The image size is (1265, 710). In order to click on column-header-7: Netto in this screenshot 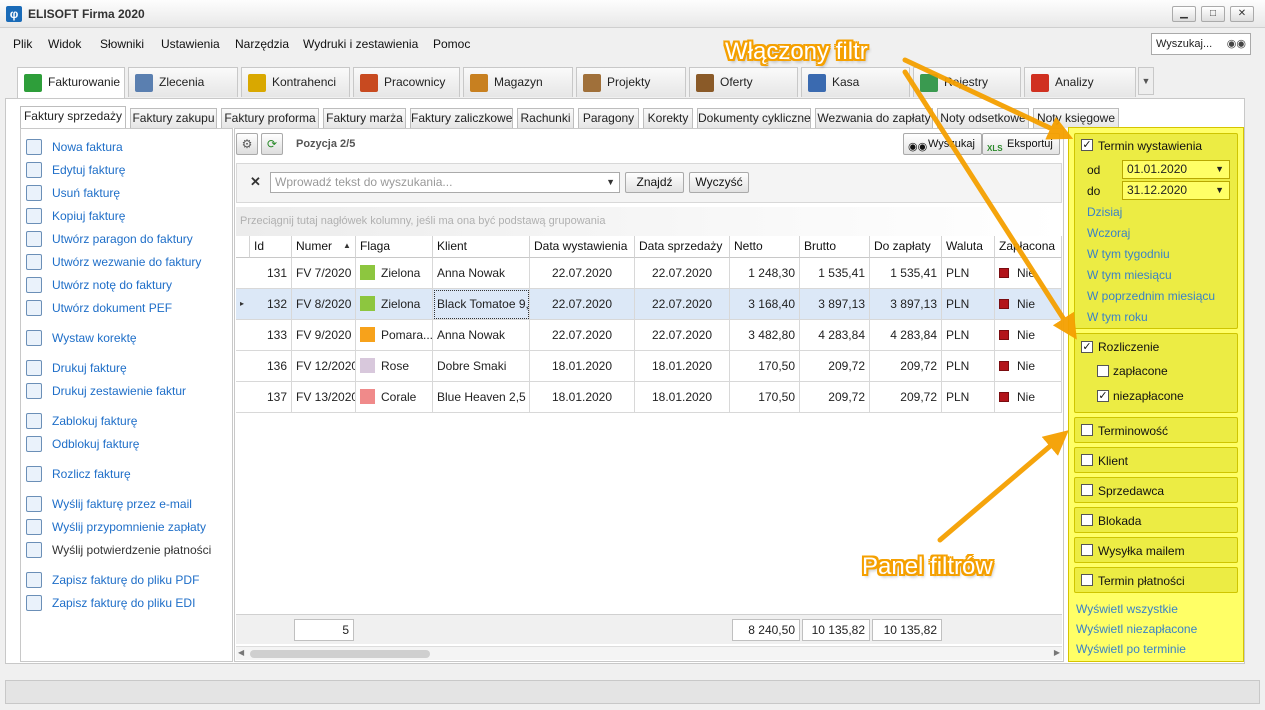, I will do `click(765, 247)`.